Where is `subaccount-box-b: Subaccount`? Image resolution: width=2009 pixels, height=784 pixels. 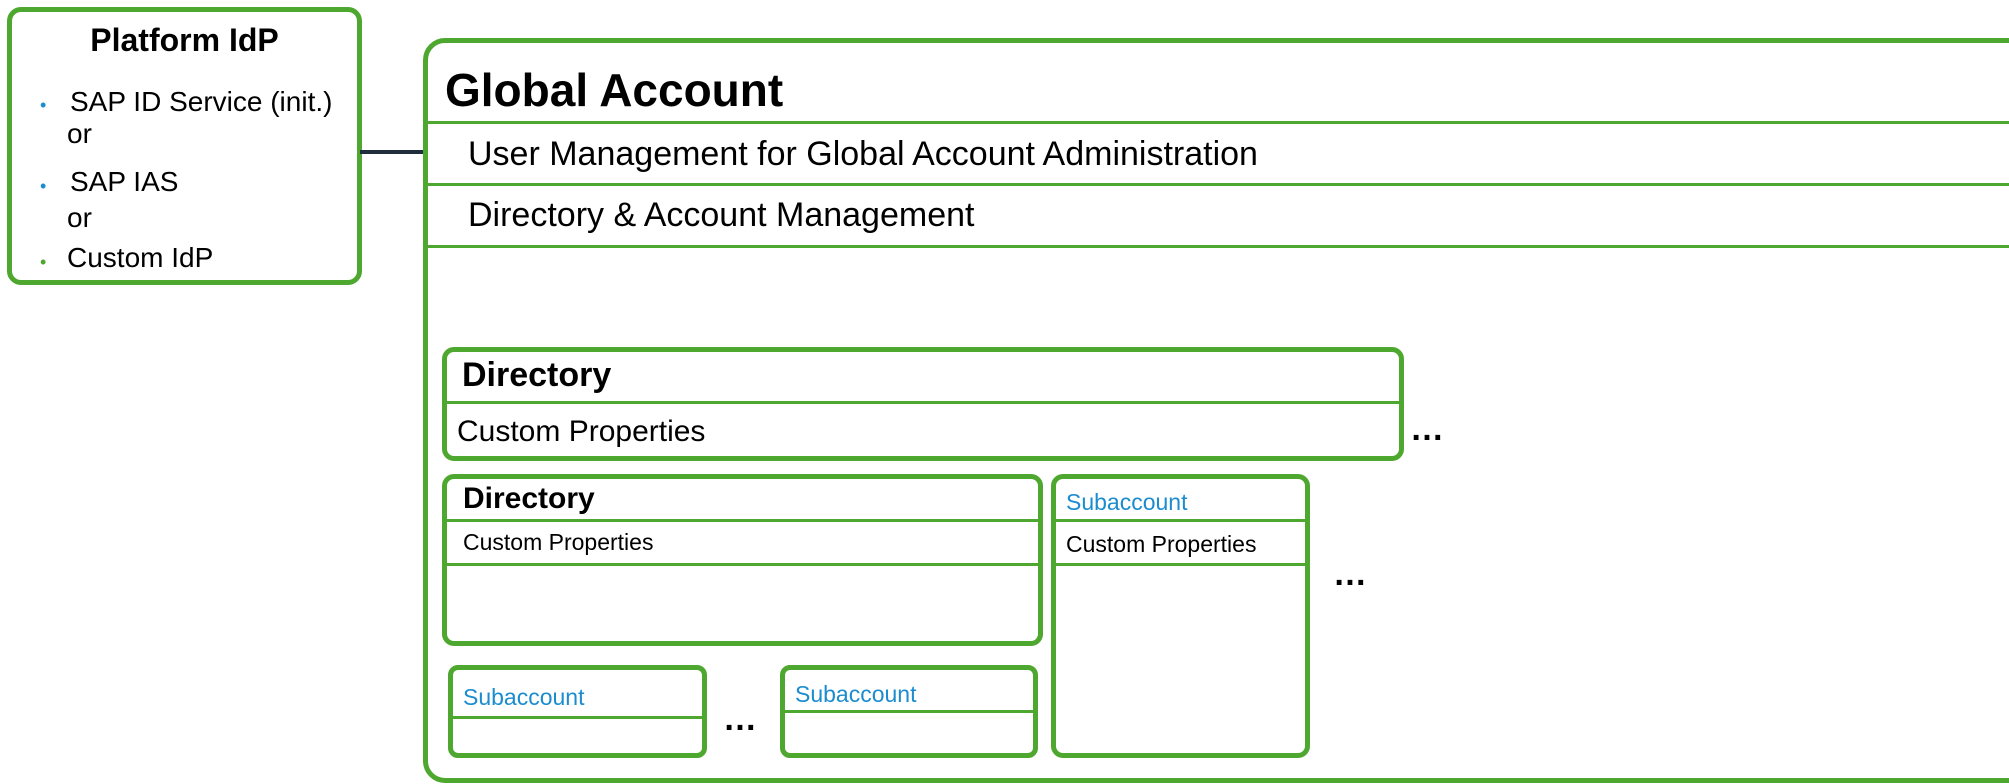
subaccount-box-b: Subaccount is located at coordinates (909, 711).